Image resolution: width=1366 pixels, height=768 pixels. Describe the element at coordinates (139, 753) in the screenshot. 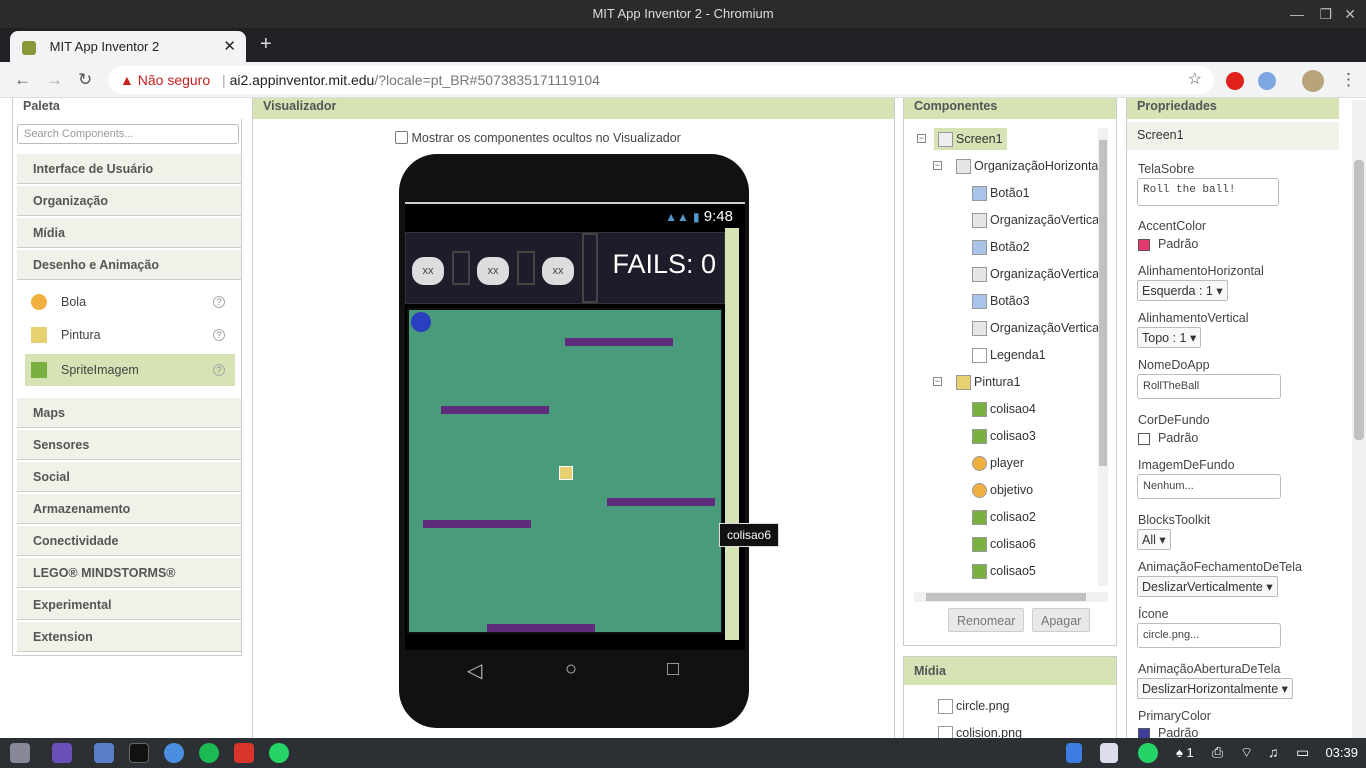

I see `terminal-icon` at that location.